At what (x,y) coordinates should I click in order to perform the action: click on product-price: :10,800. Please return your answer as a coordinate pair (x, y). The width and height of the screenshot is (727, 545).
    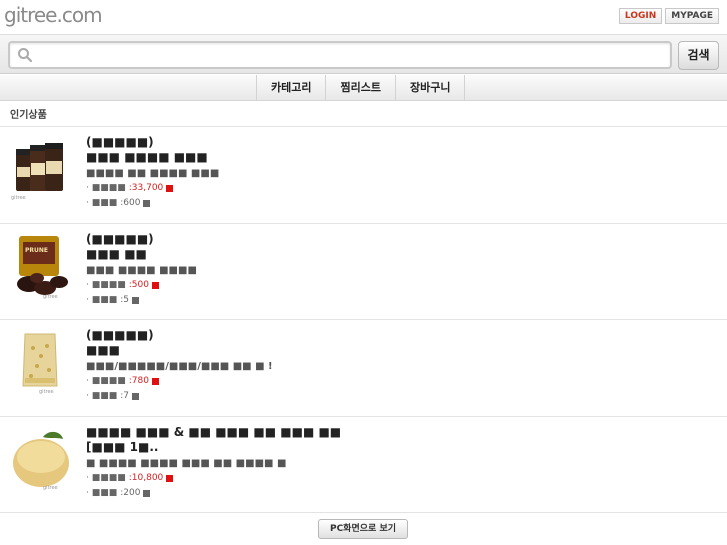
    Looking at the image, I should click on (146, 477).